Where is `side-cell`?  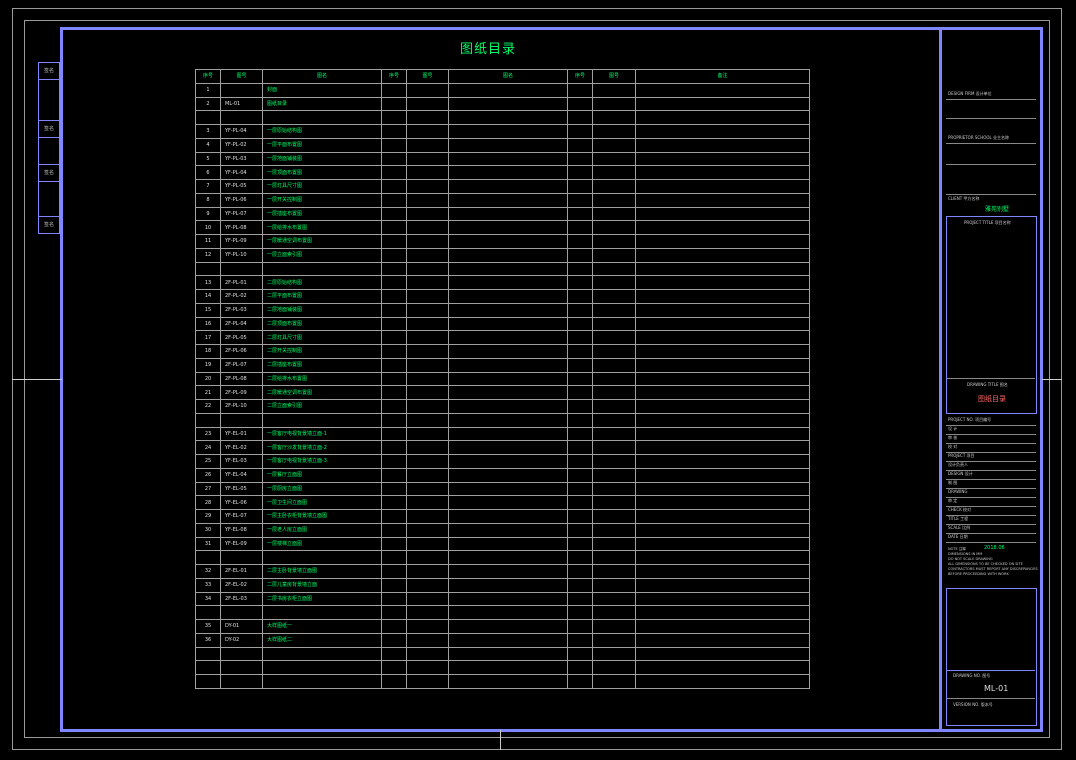
side-cell is located at coordinates (49, 100).